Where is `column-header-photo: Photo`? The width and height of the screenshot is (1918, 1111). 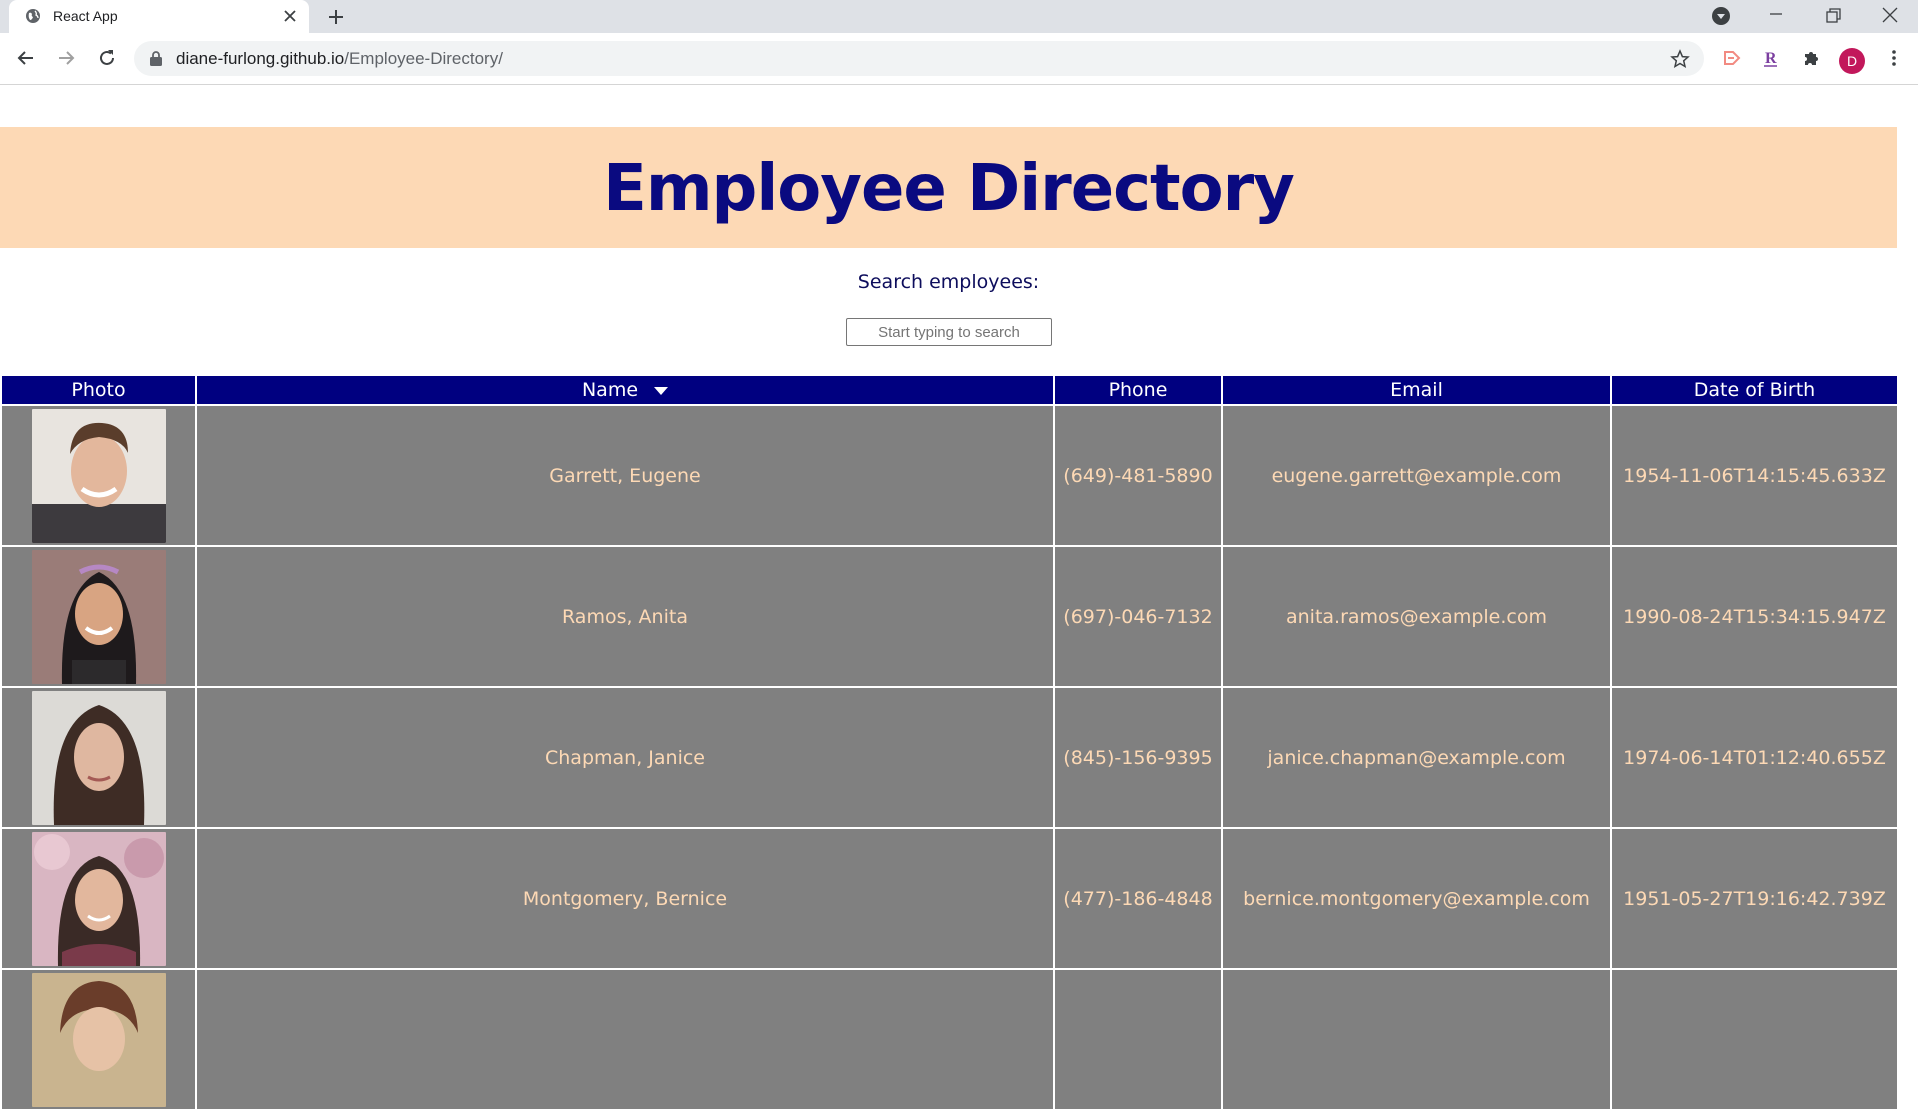
column-header-photo: Photo is located at coordinates (98, 390).